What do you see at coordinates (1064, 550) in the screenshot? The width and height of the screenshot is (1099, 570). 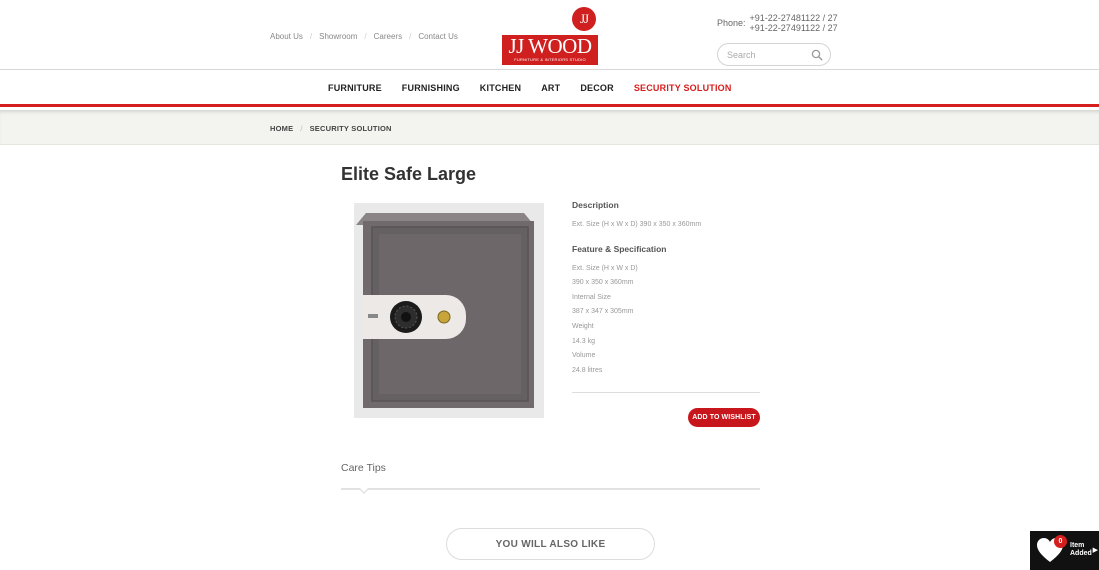 I see `wishlist-widget: 0 Item Added ▶` at bounding box center [1064, 550].